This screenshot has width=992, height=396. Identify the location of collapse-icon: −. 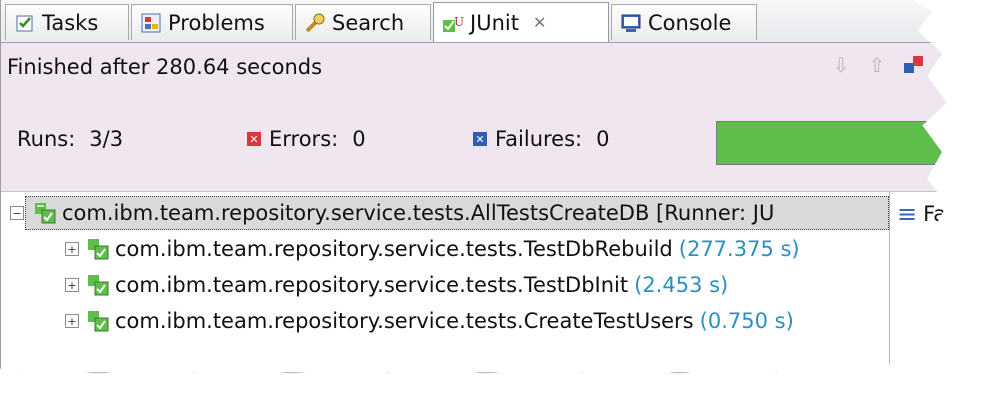
(17, 213).